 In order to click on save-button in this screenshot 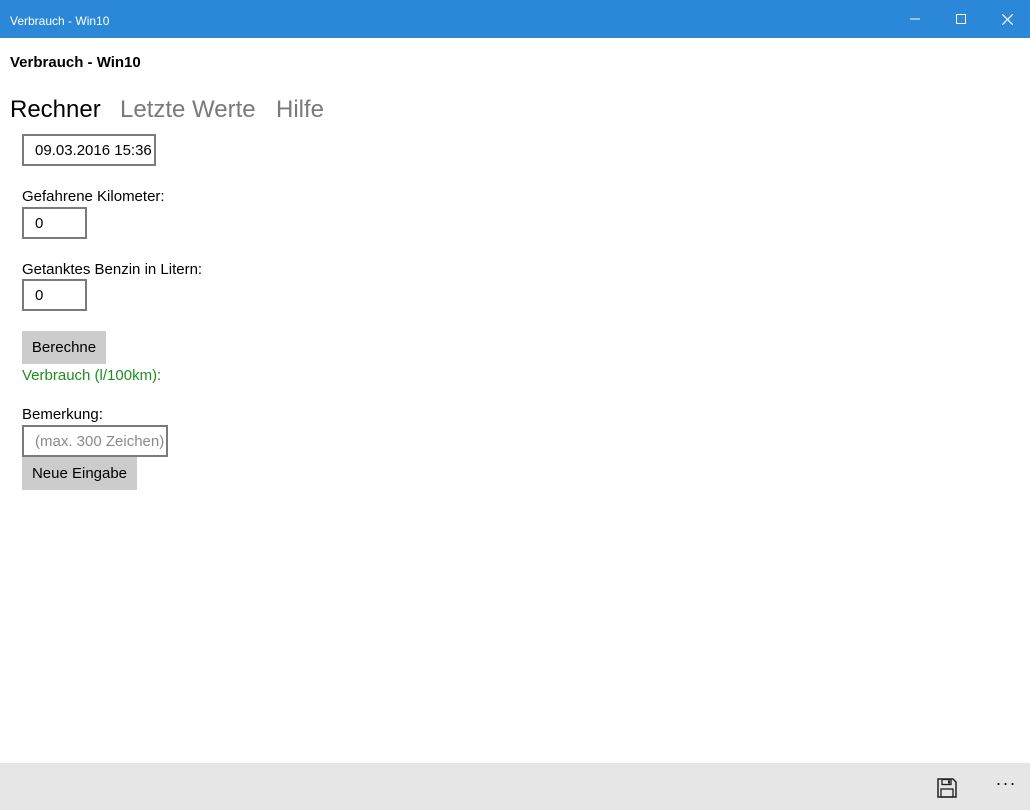, I will do `click(947, 788)`.